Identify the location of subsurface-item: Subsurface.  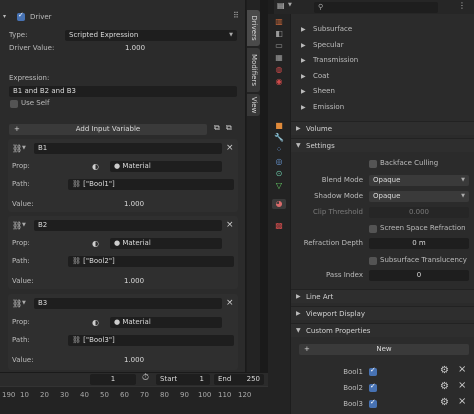
(332, 29).